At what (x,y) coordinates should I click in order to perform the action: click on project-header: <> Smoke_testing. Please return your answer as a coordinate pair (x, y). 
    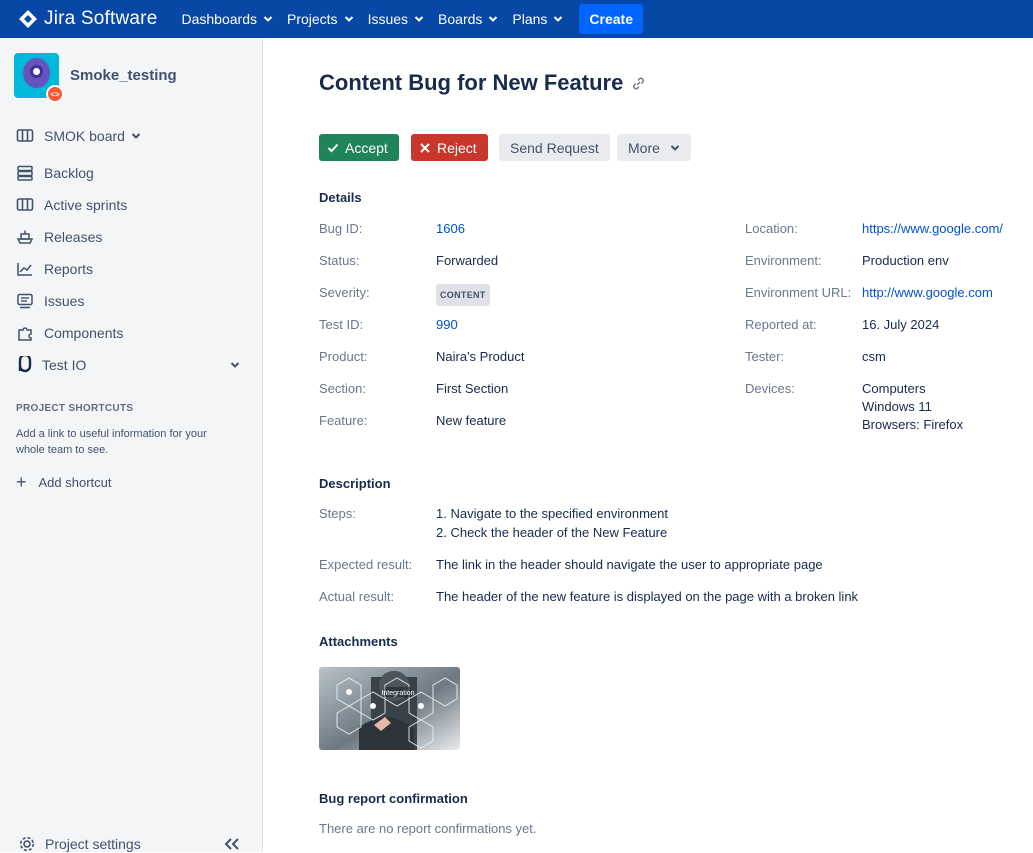
    Looking at the image, I should click on (95, 78).